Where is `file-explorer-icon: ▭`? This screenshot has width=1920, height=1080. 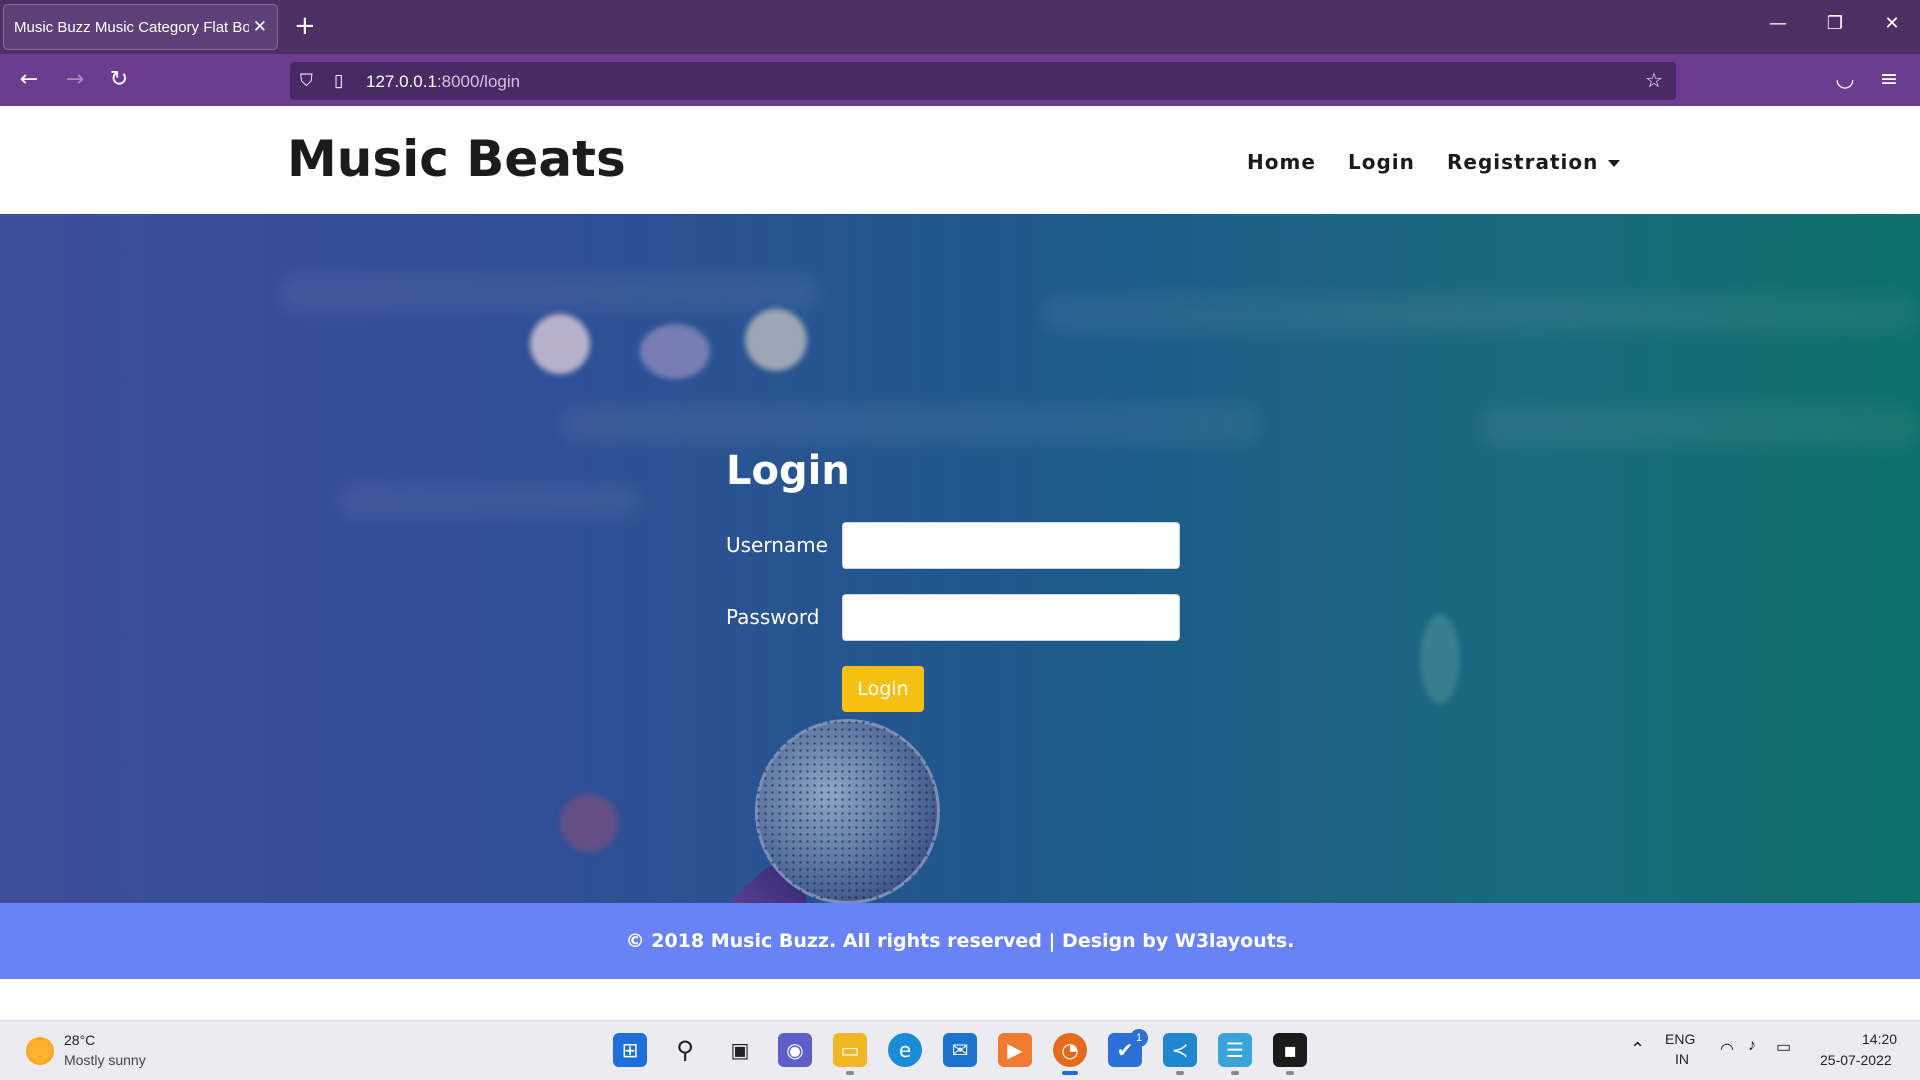 file-explorer-icon: ▭ is located at coordinates (850, 1050).